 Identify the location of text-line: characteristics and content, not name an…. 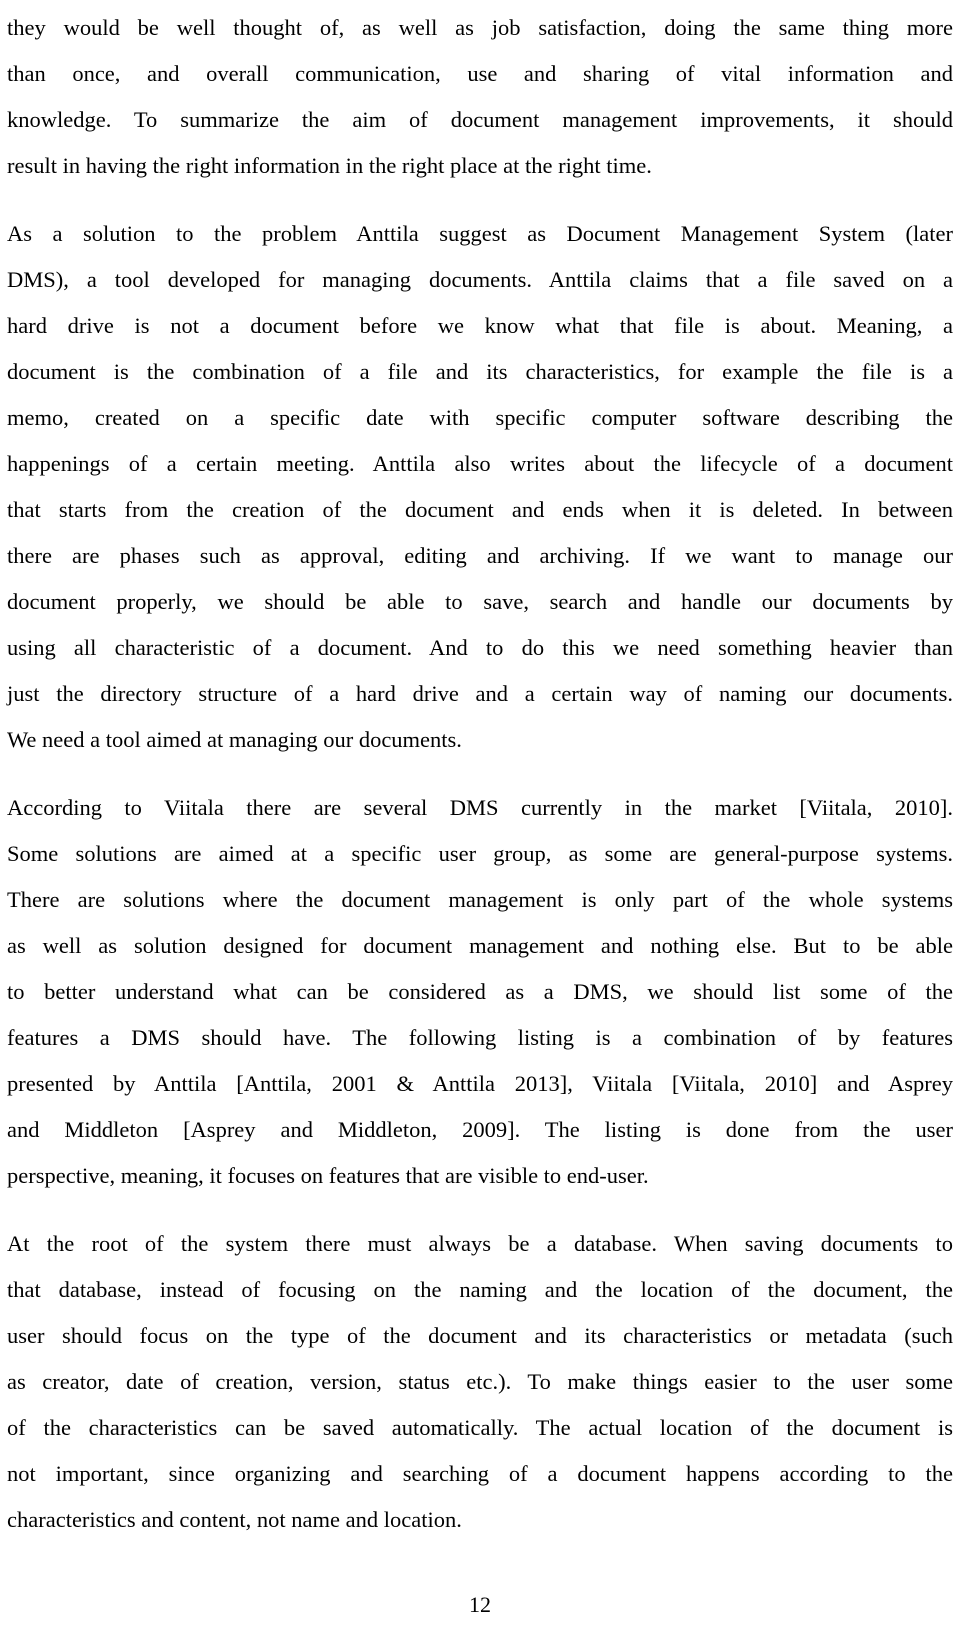
(234, 1519).